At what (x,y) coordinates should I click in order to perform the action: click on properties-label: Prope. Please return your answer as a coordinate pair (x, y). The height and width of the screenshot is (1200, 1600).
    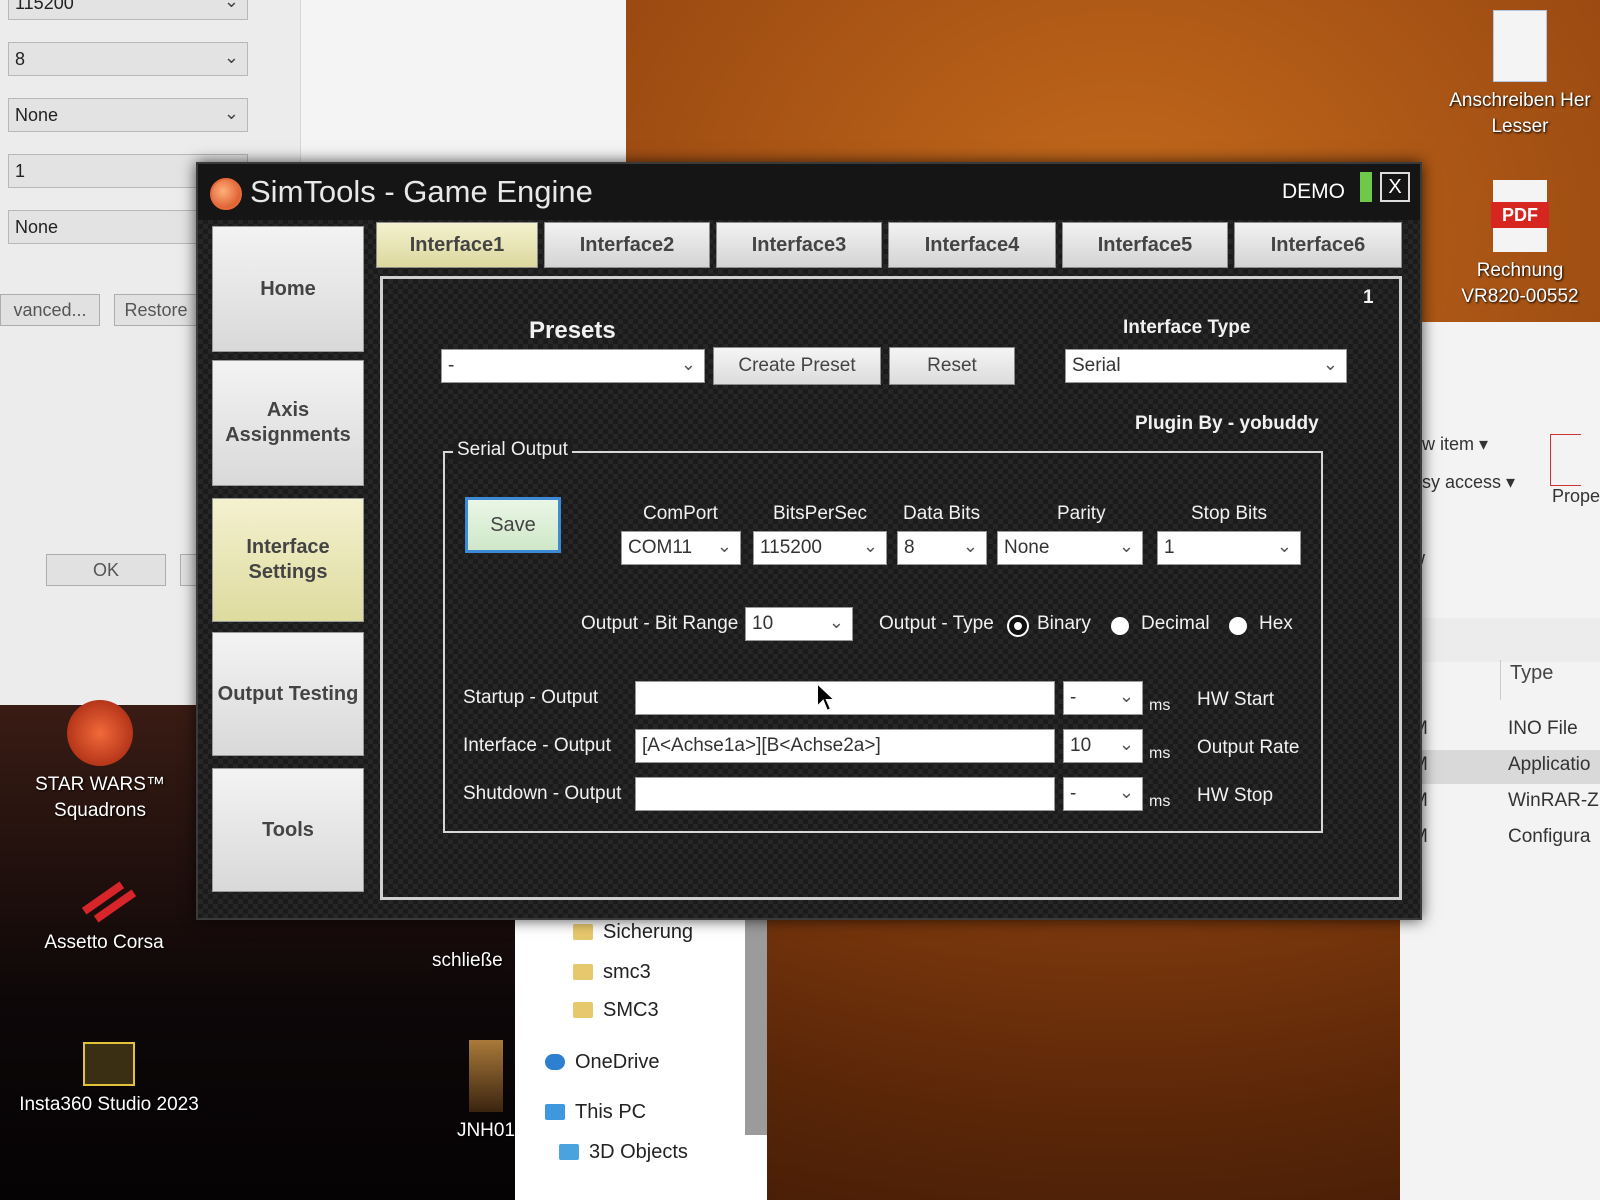
    Looking at the image, I should click on (1576, 496).